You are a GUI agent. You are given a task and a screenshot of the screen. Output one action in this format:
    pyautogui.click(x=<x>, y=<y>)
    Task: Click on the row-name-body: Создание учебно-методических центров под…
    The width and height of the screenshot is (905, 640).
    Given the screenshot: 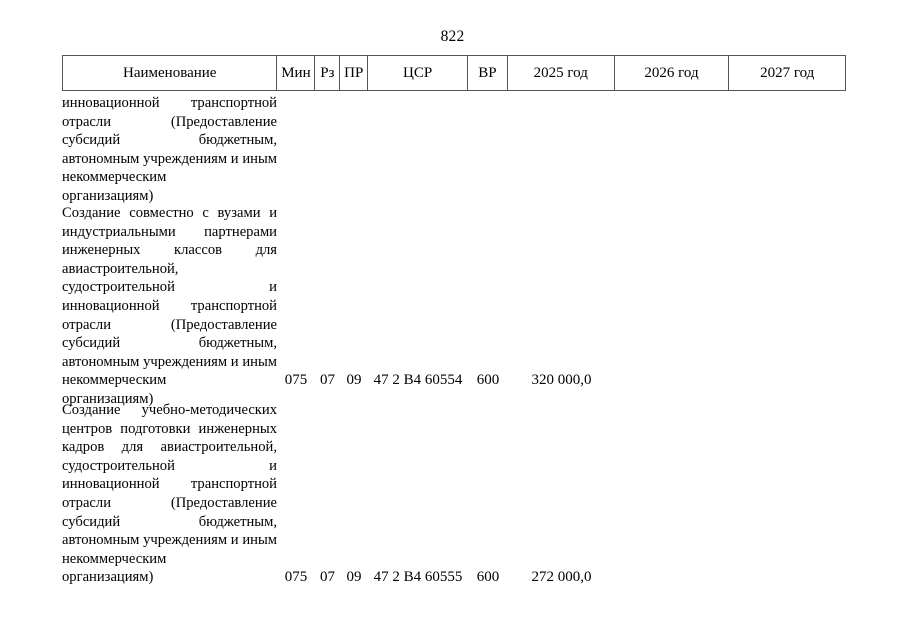 What is the action you would take?
    pyautogui.click(x=169, y=484)
    